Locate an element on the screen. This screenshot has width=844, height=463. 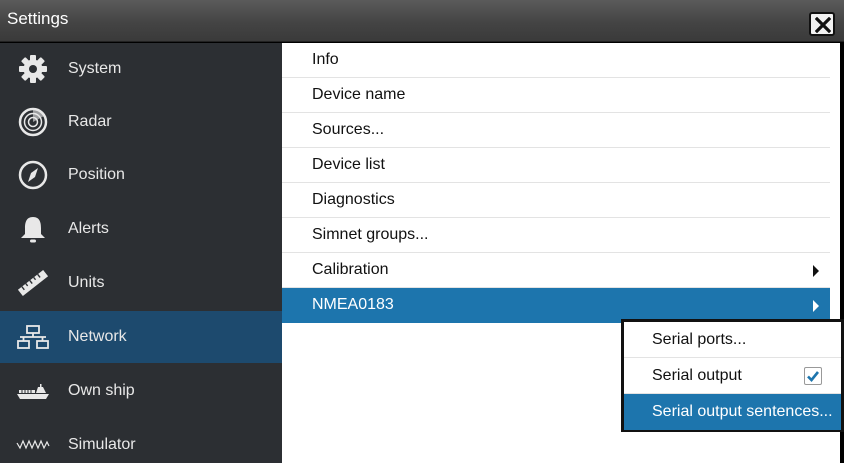
submenu-item-label: Serial output is located at coordinates (697, 375).